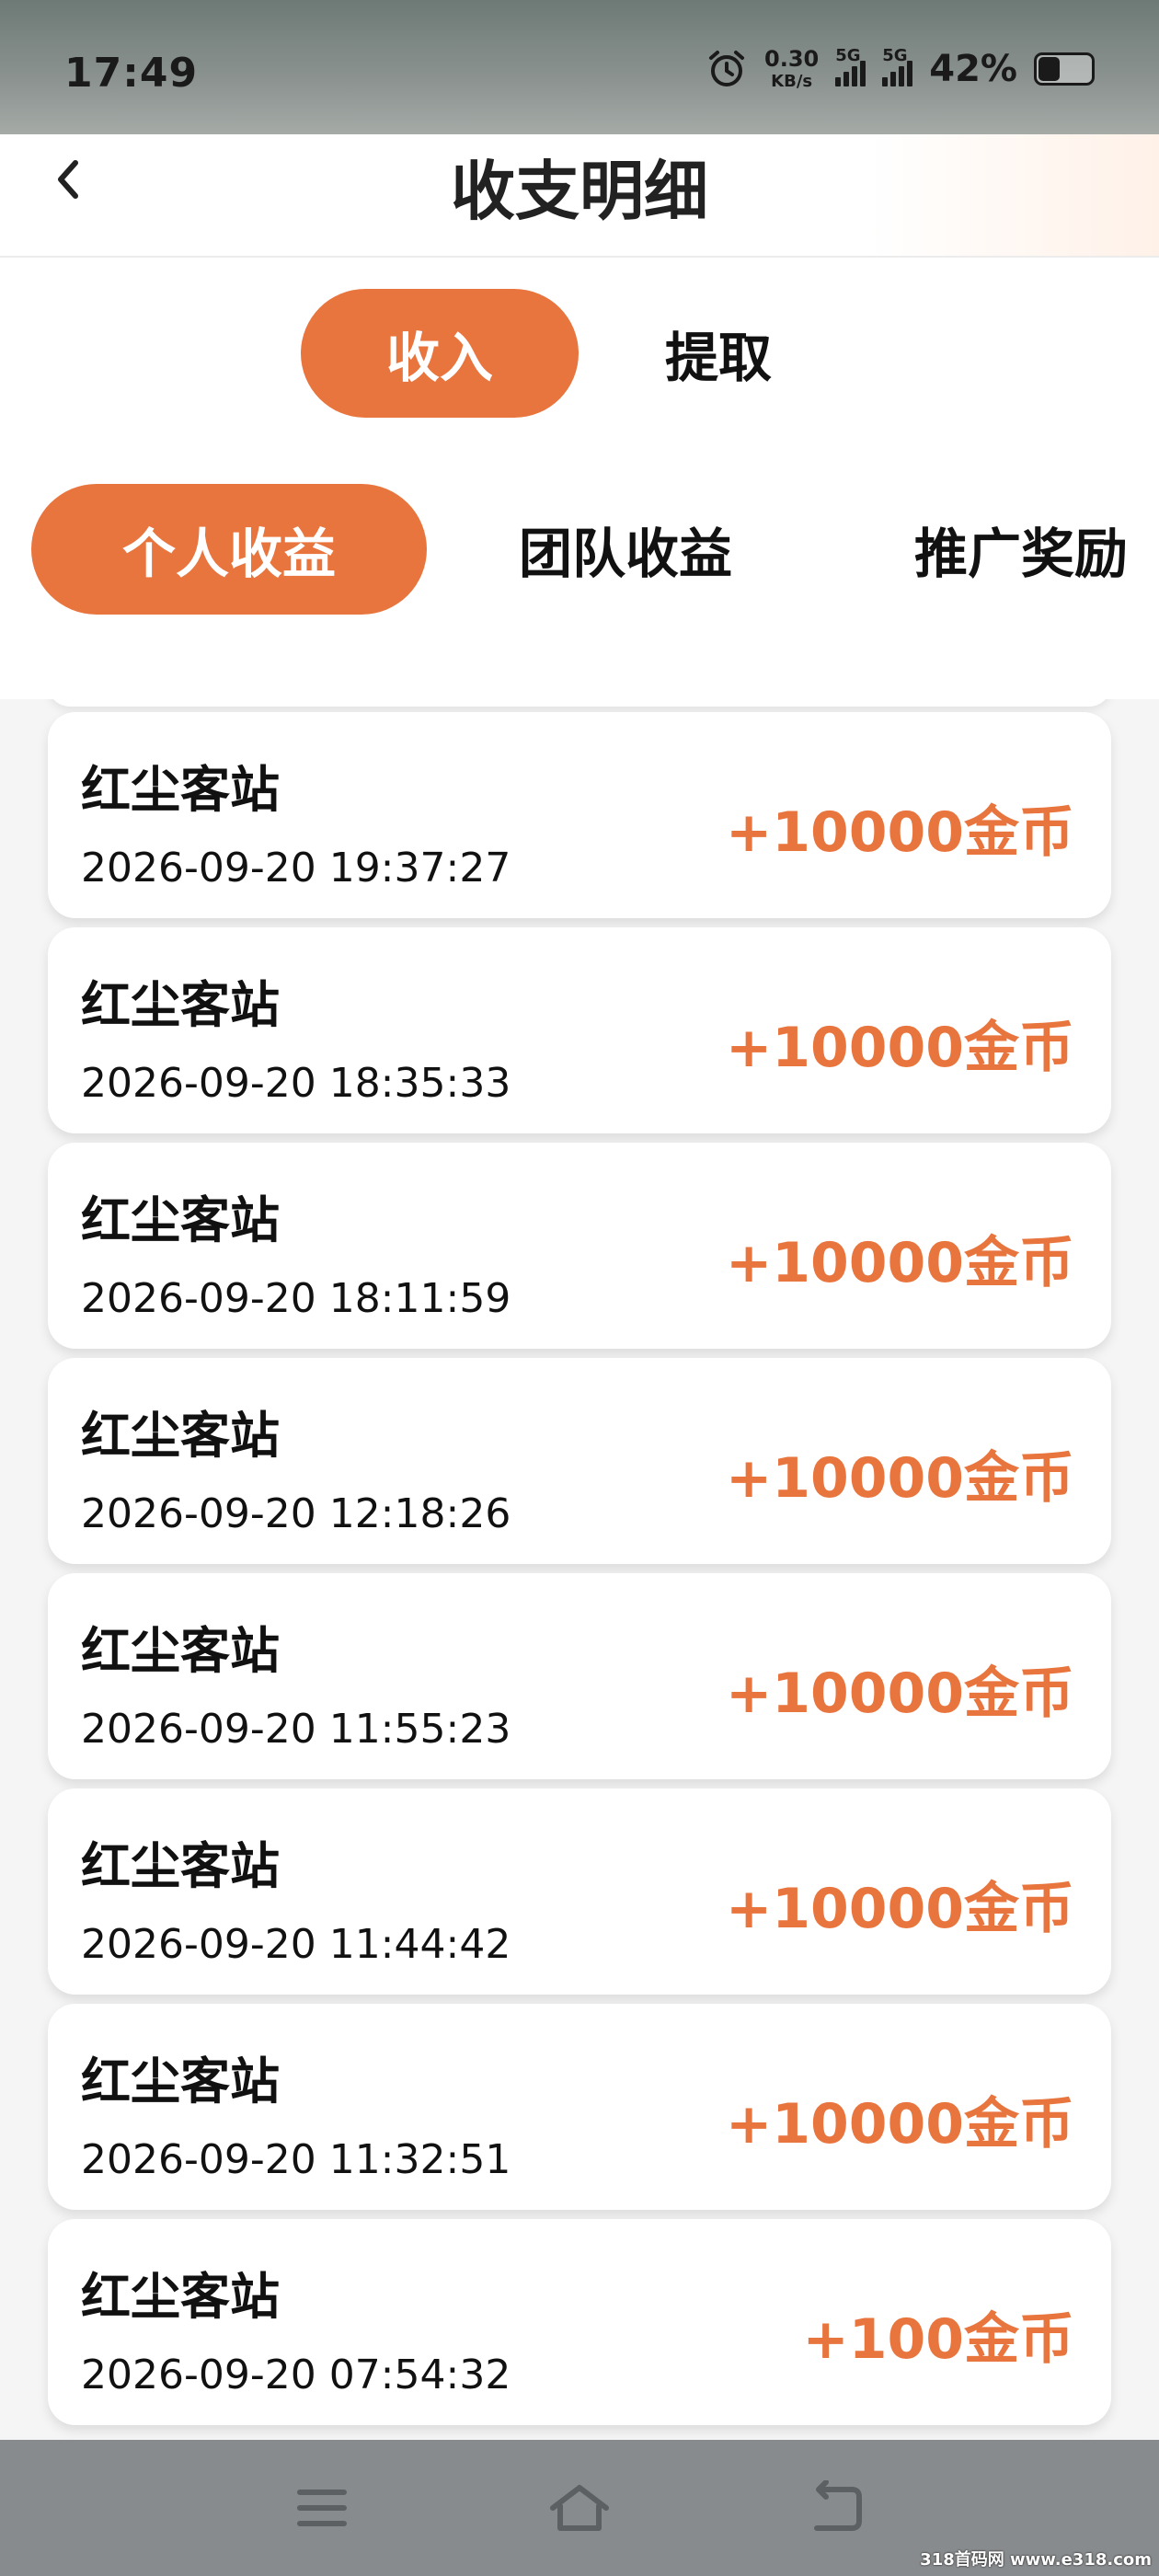 The width and height of the screenshot is (1159, 2576). Describe the element at coordinates (1021, 549) in the screenshot. I see `tab-promotion-rewards: 推广奖励` at that location.